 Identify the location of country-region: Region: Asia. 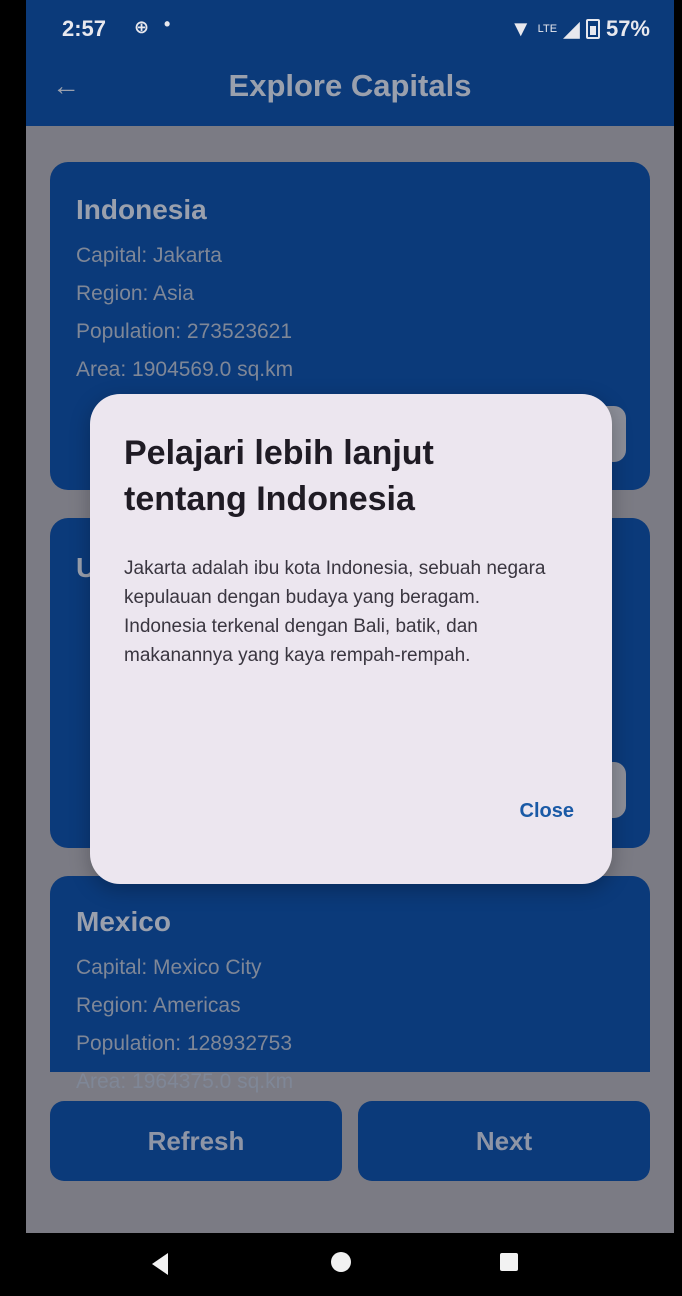
(135, 293).